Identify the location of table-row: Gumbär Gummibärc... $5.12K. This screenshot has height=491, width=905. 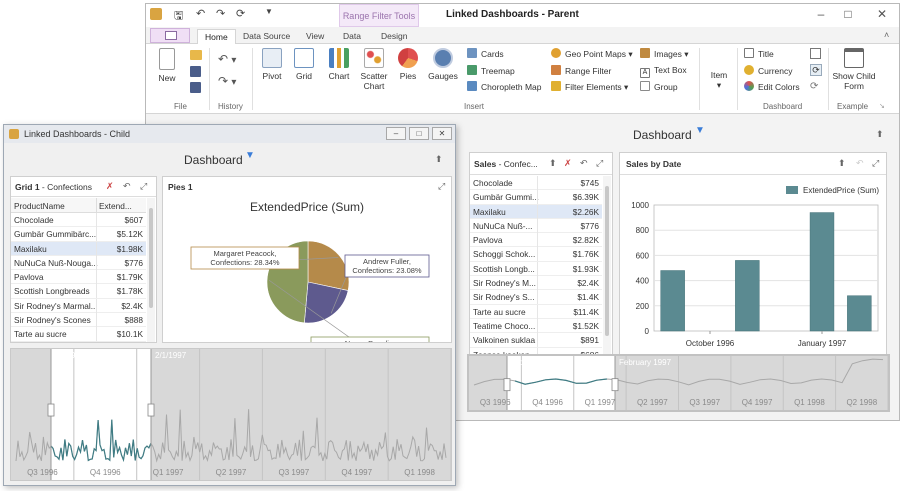
(78, 234).